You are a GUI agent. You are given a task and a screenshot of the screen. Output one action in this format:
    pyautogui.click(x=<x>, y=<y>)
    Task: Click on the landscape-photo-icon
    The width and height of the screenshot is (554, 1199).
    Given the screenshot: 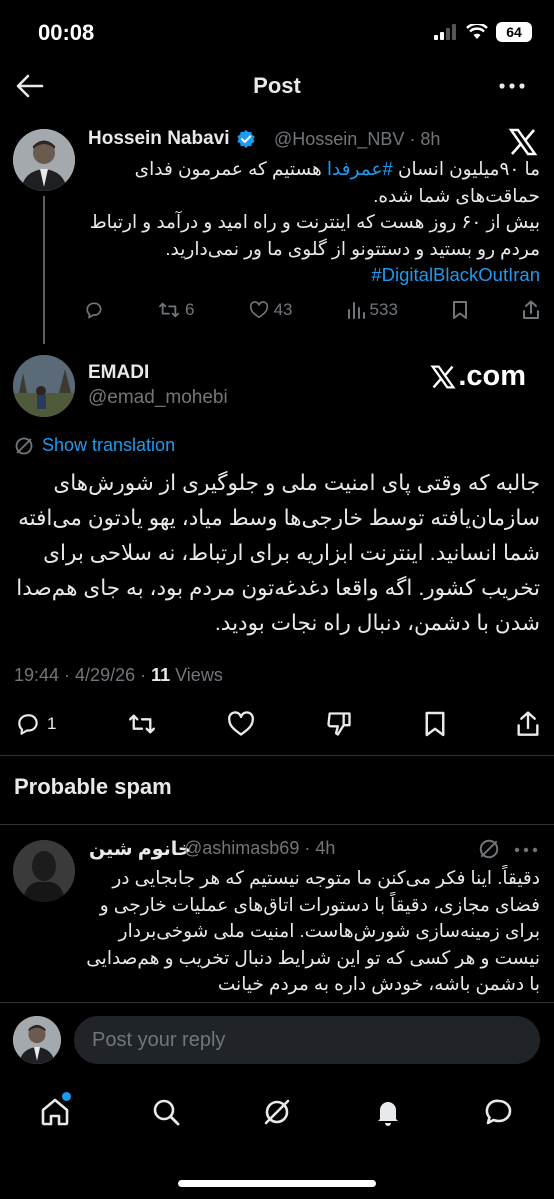 What is the action you would take?
    pyautogui.click(x=44, y=386)
    